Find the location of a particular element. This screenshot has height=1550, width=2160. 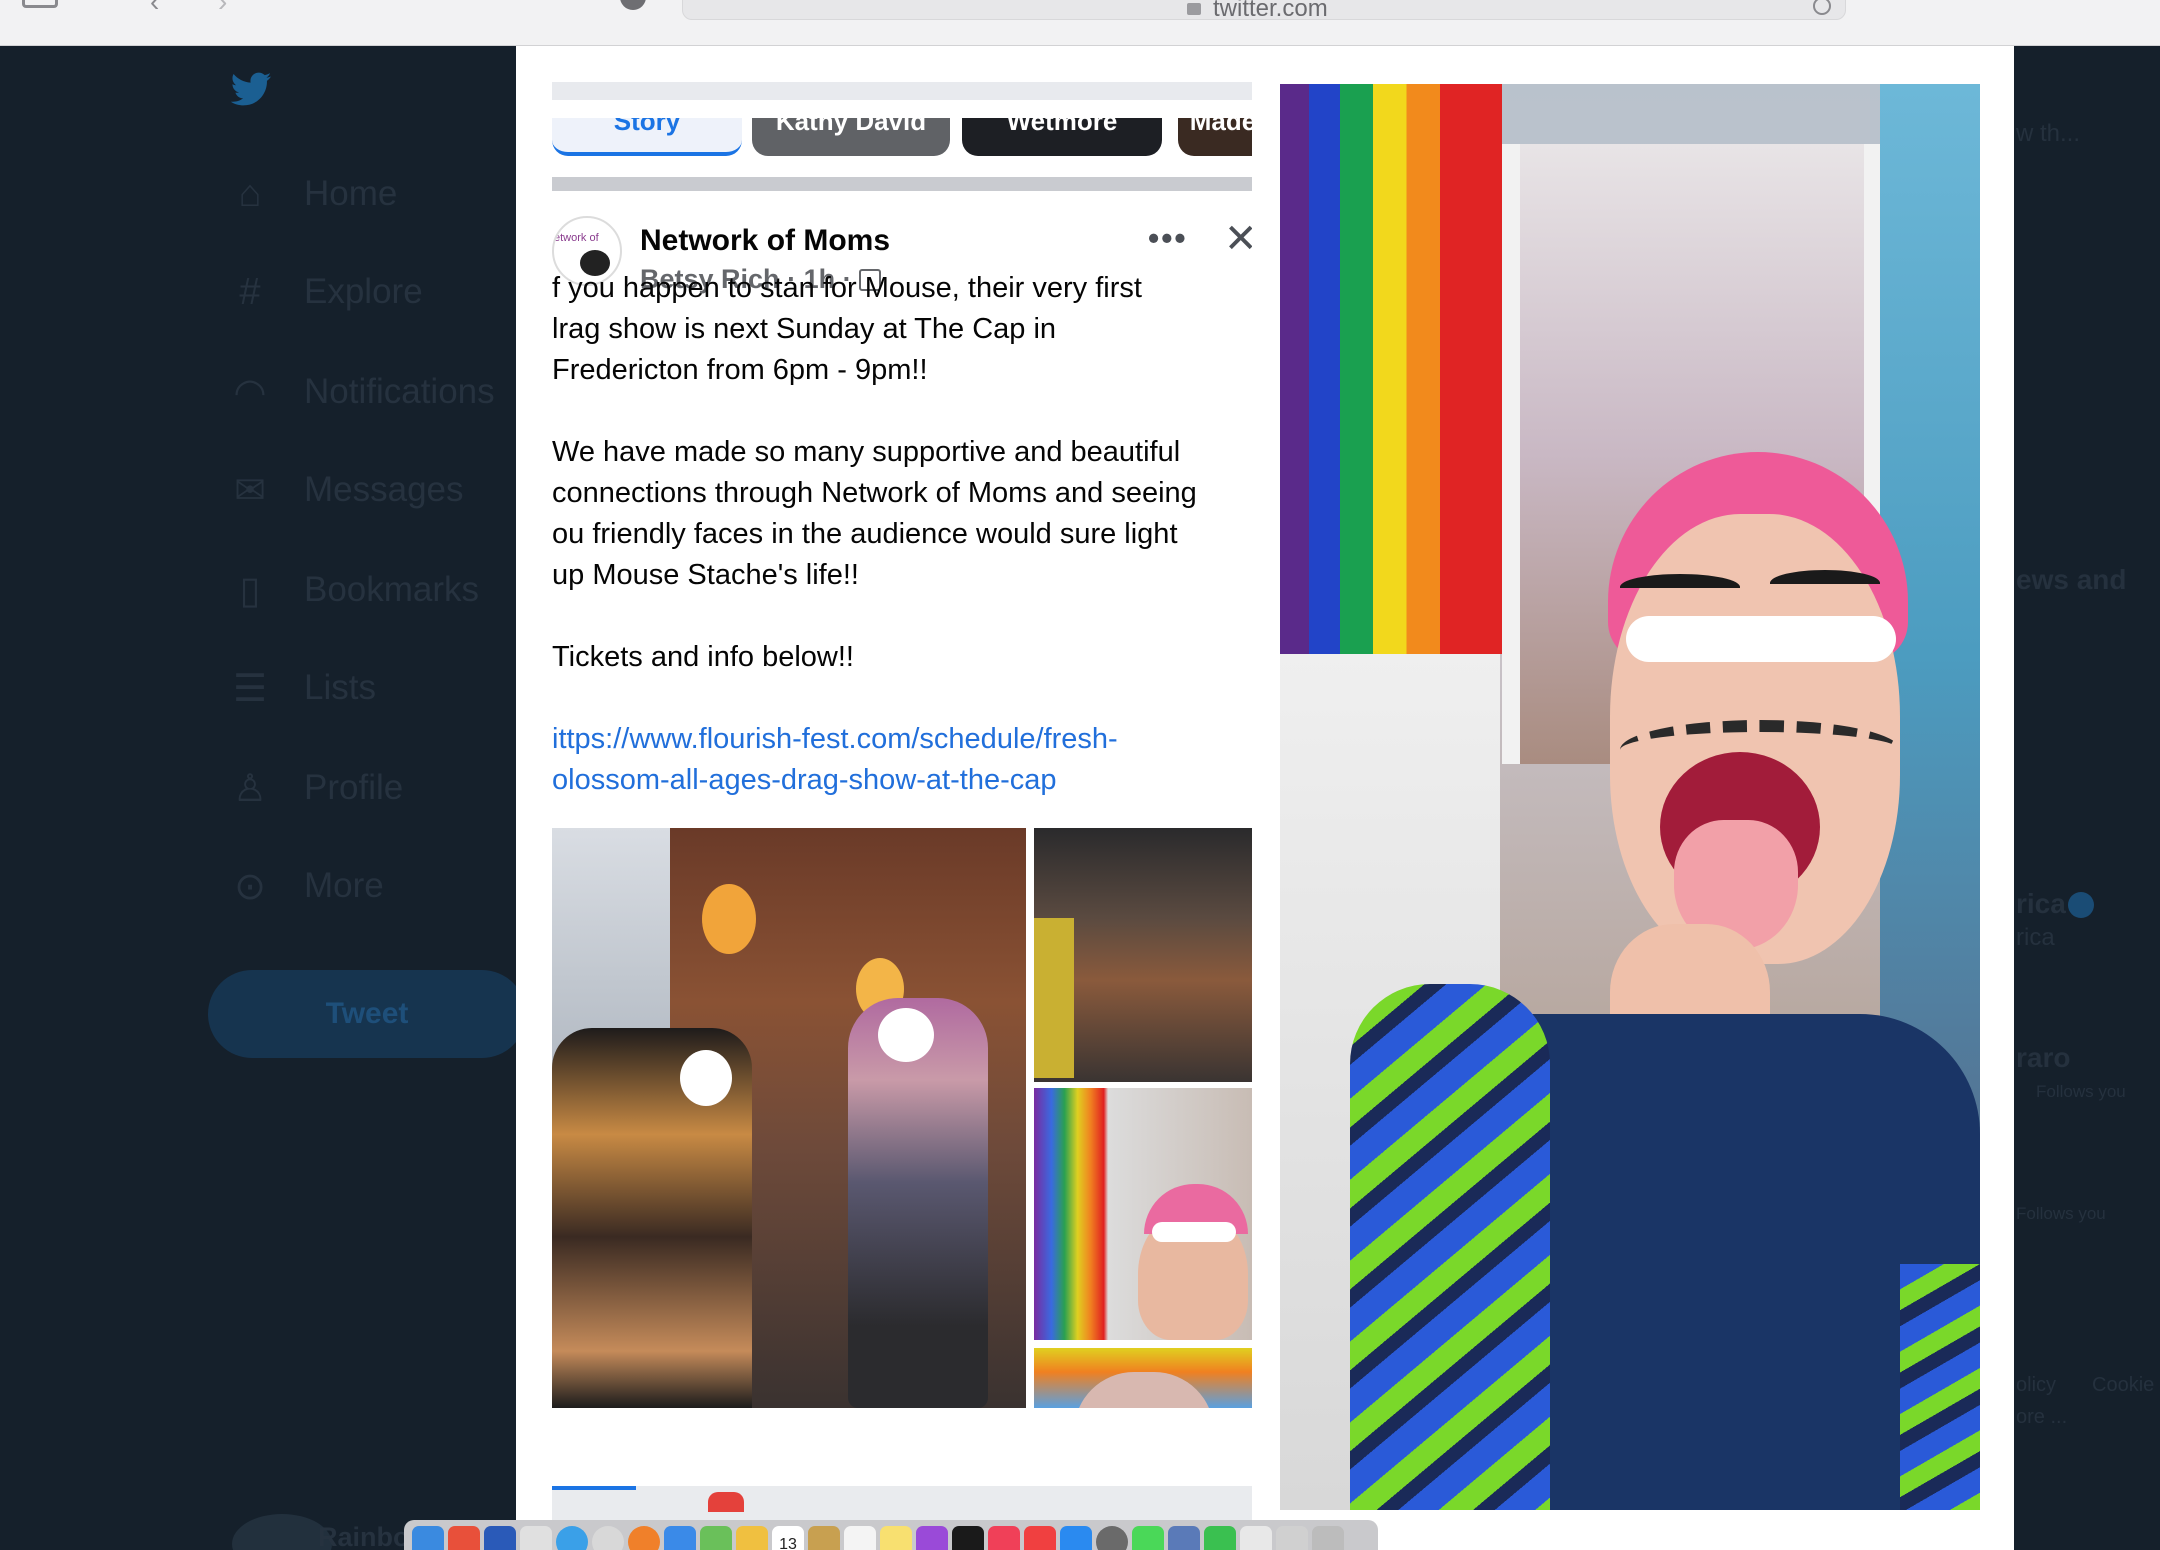

maps-icon is located at coordinates (716, 1538).